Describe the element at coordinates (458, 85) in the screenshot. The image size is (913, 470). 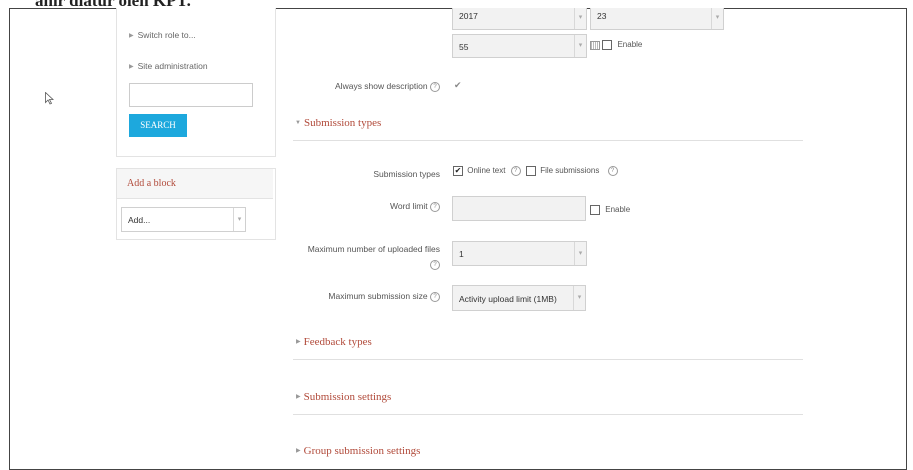
I see `always-show-description-checkbox: ✔` at that location.